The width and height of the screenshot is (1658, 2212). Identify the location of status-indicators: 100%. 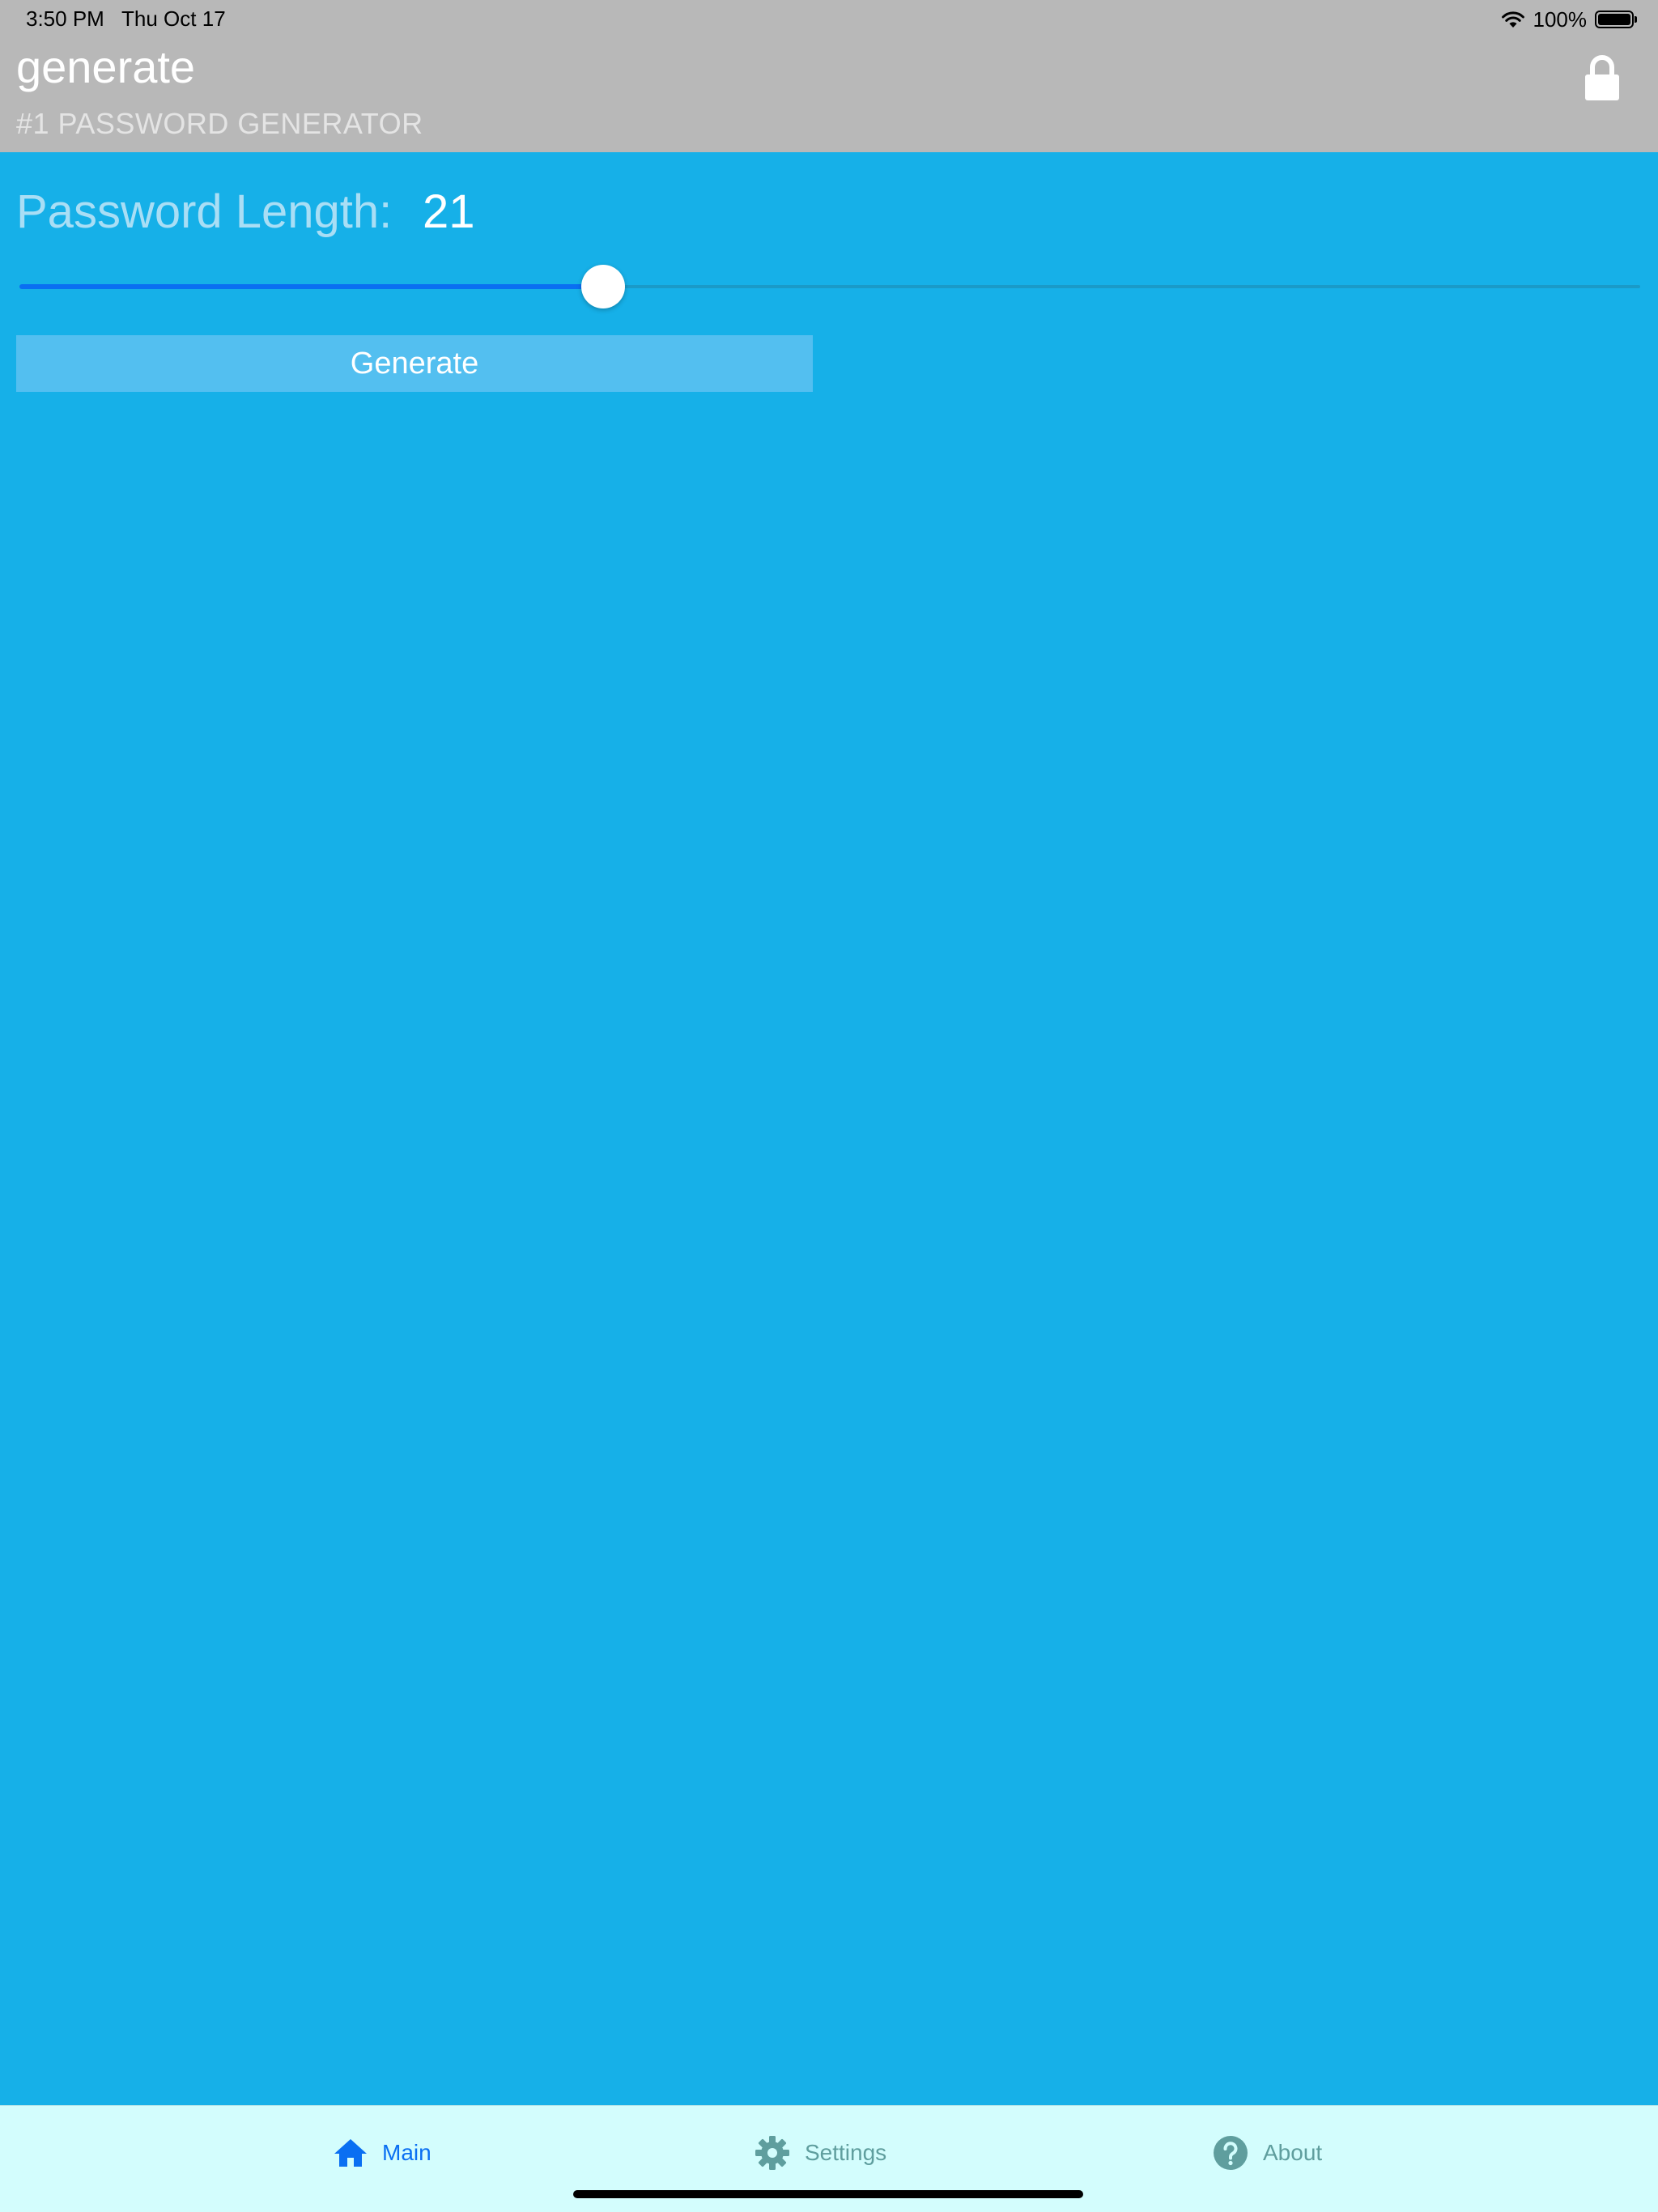
(1569, 19).